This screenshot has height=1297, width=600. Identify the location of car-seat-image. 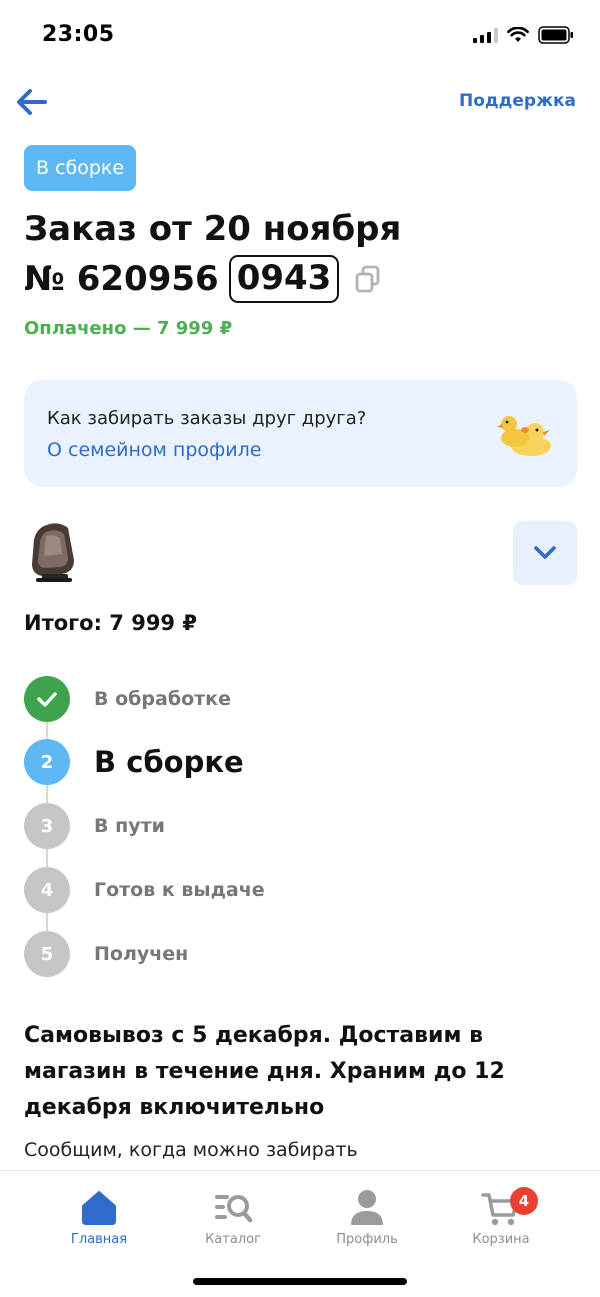
(53, 553).